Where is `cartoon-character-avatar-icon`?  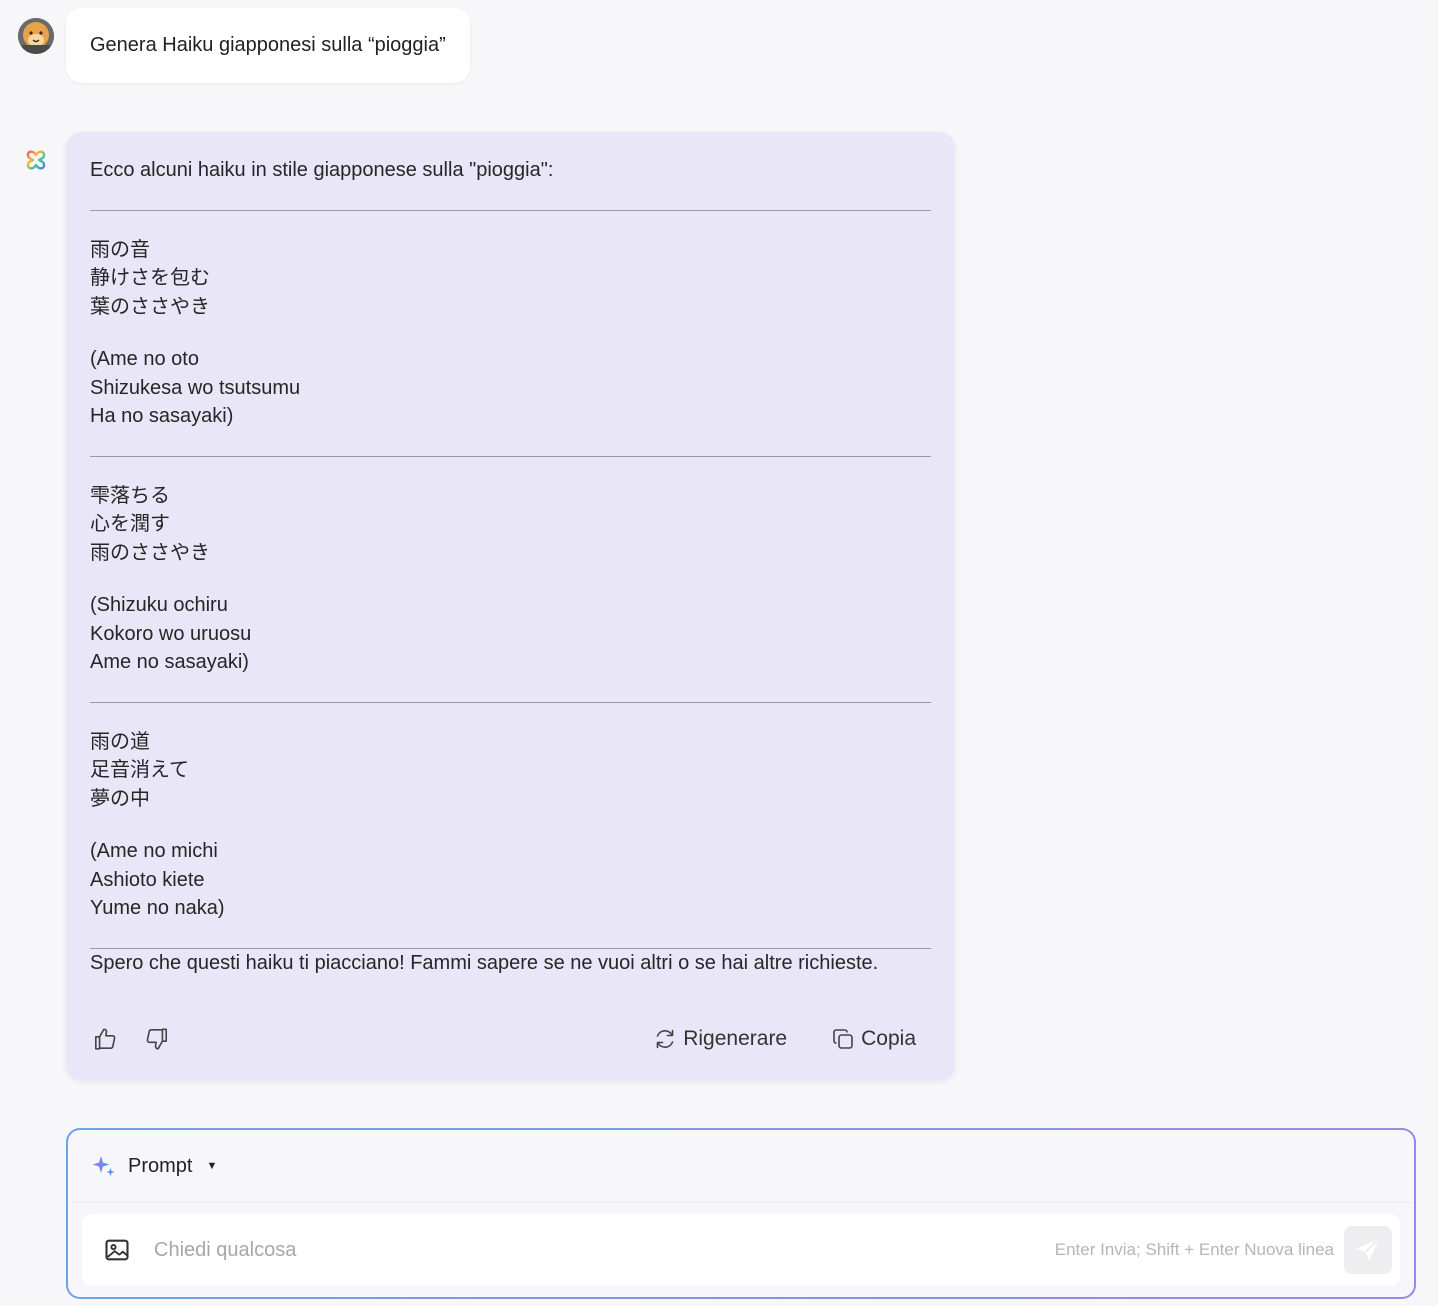 cartoon-character-avatar-icon is located at coordinates (36, 36).